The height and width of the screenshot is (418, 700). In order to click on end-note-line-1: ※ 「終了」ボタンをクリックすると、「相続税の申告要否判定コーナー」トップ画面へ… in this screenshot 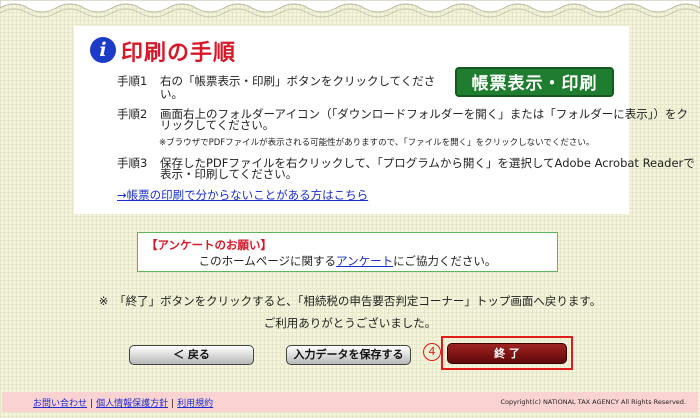, I will do `click(350, 301)`.